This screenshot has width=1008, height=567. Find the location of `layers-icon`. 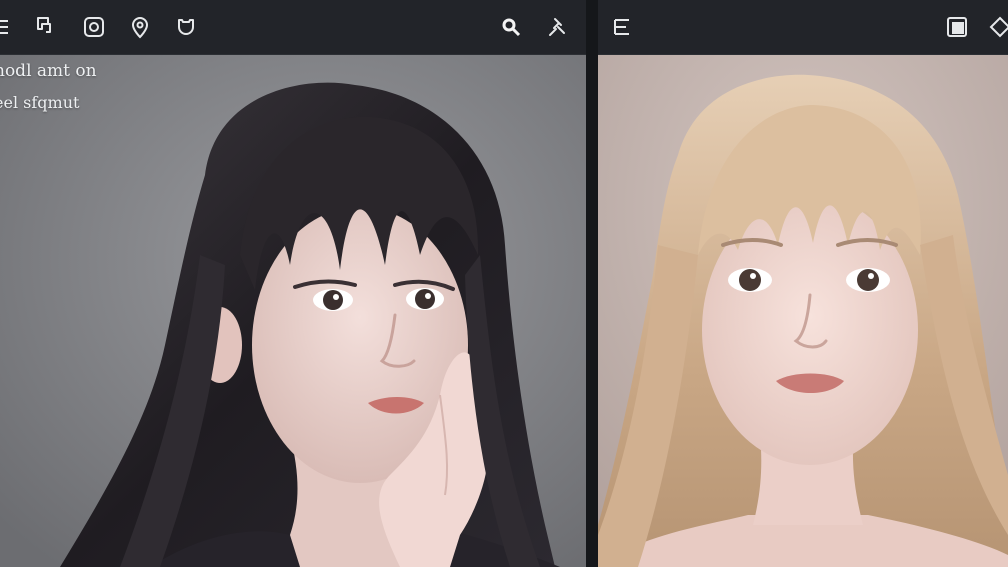

layers-icon is located at coordinates (957, 27).